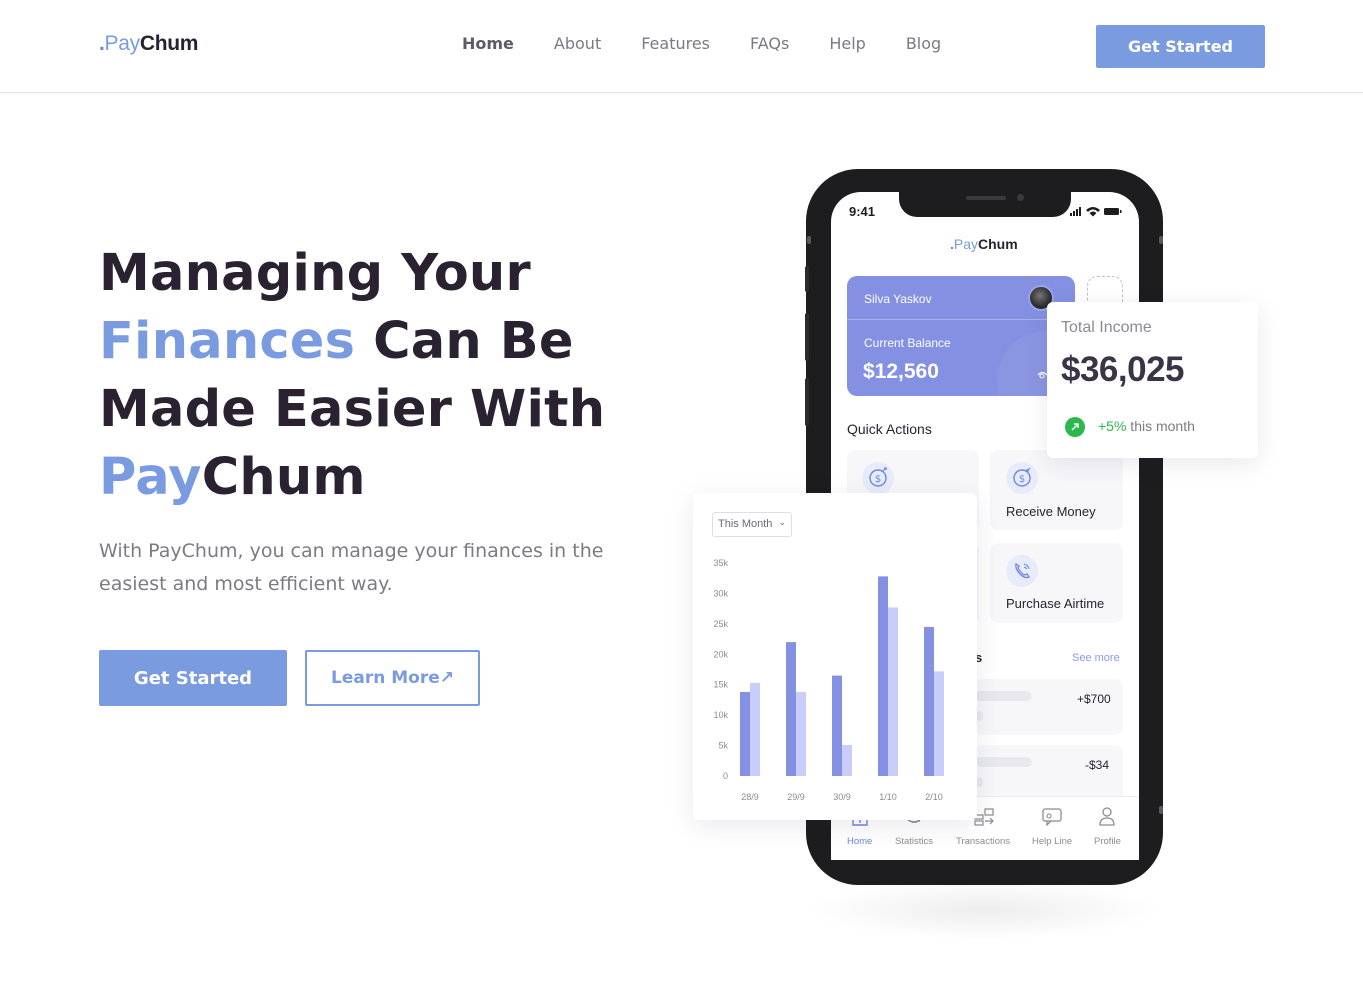  Describe the element at coordinates (283, 477) in the screenshot. I see `headline-line-4-rest: Chum` at that location.